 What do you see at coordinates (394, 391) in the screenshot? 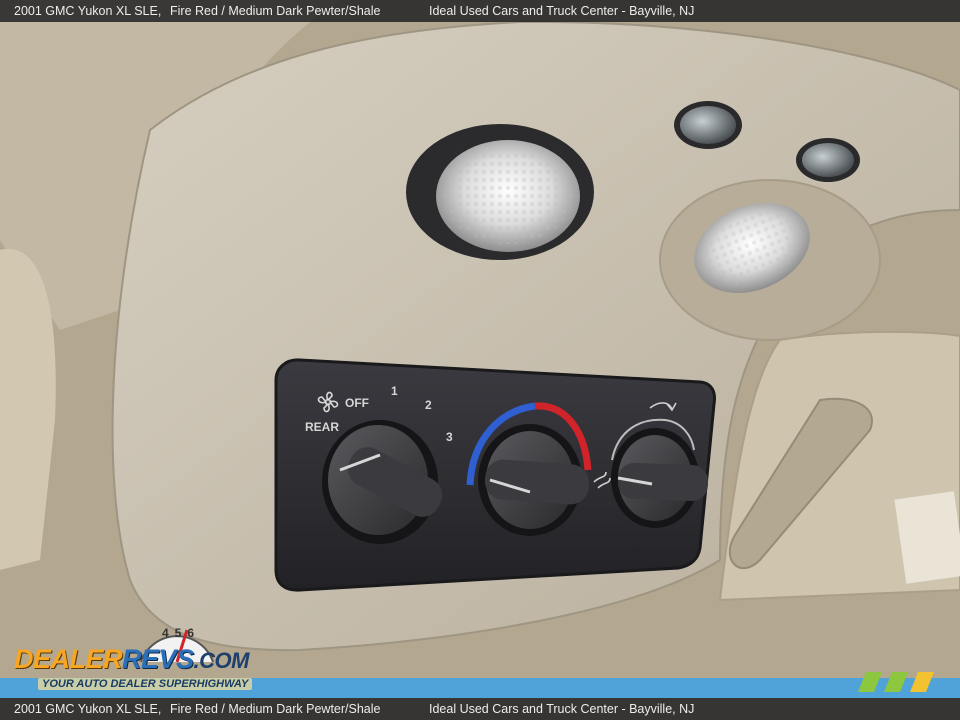
I see `fan-speed-1: 1` at bounding box center [394, 391].